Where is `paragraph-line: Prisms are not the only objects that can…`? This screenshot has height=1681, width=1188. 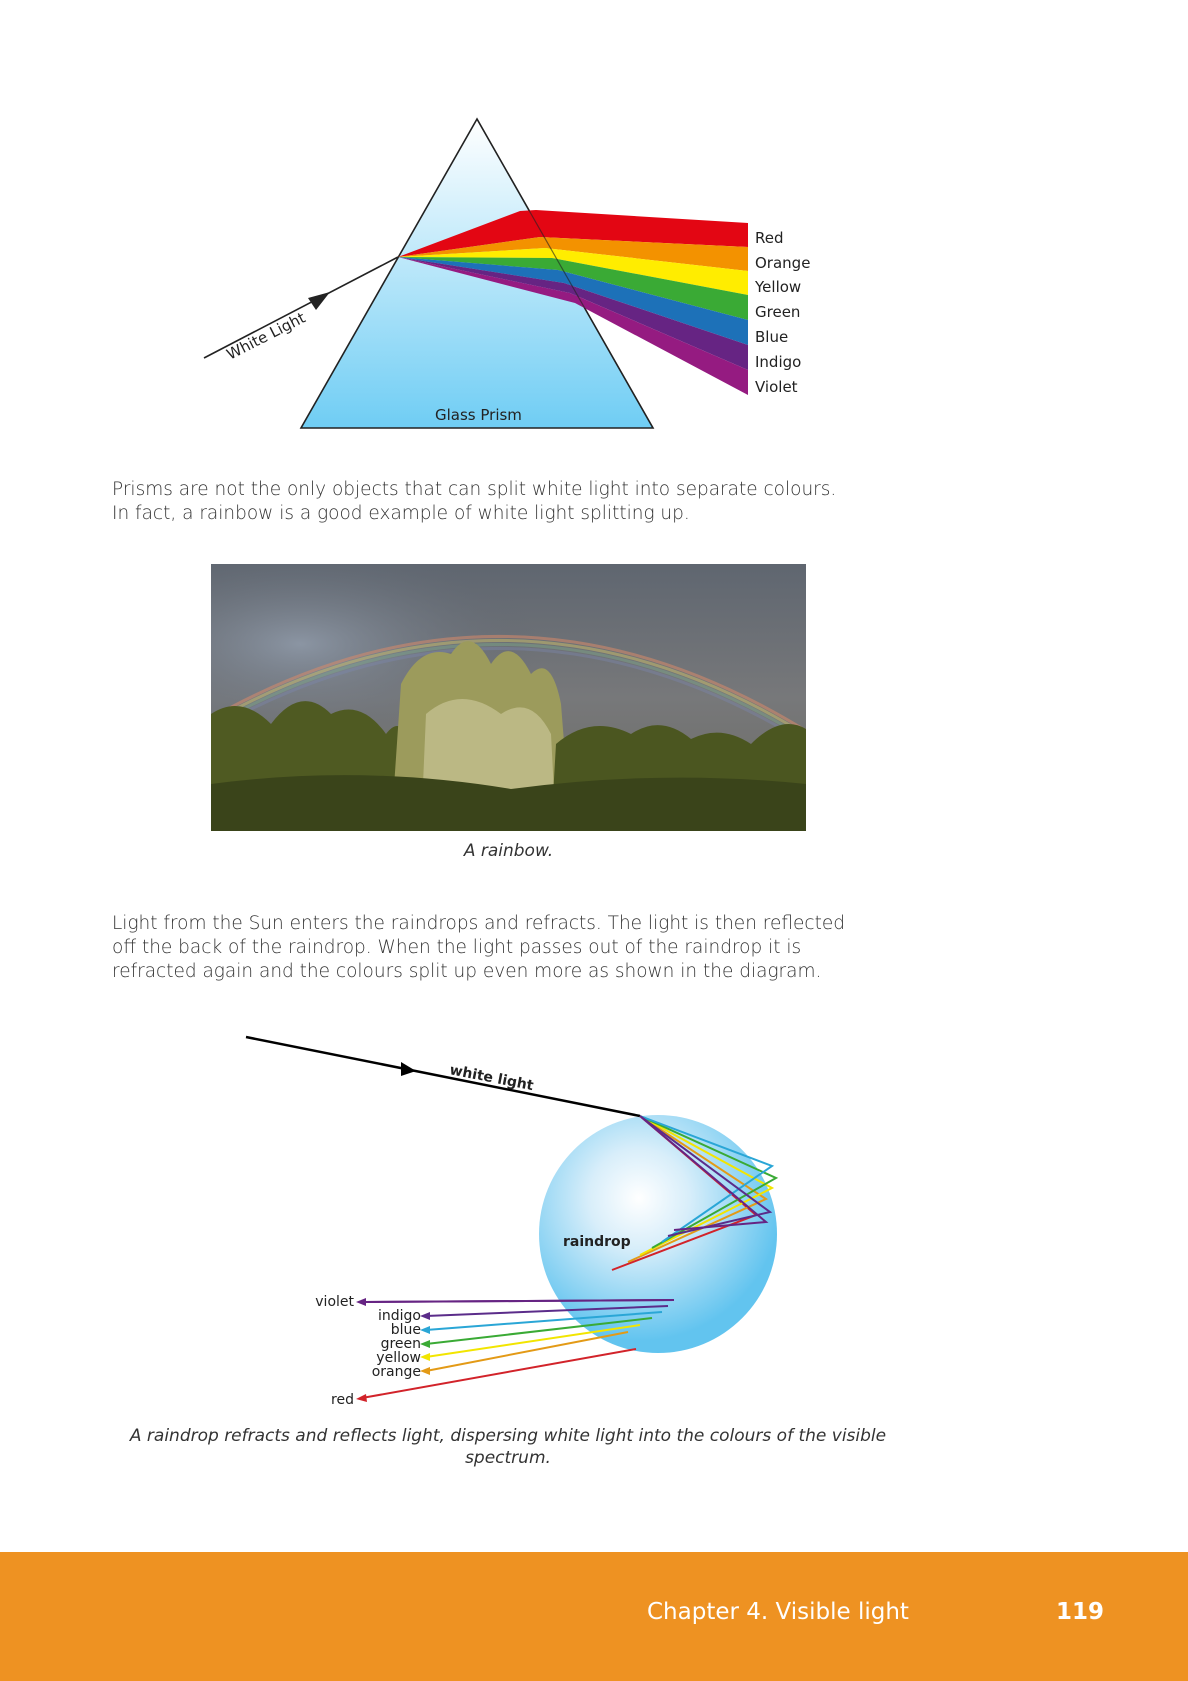
paragraph-line: Prisms are not the only objects that can… is located at coordinates (474, 489).